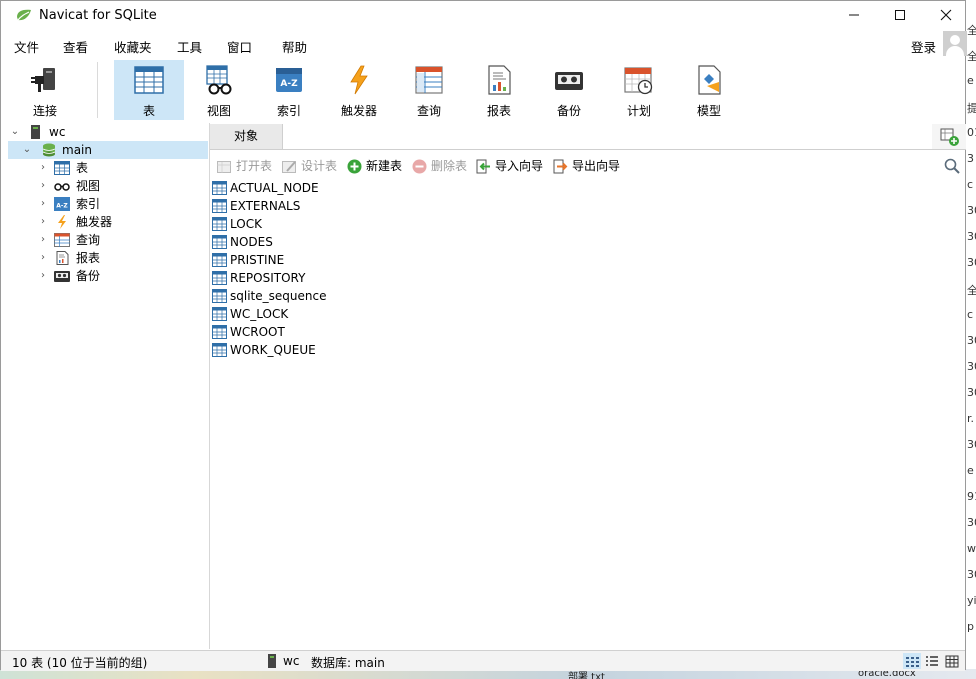  Describe the element at coordinates (82, 168) in the screenshot. I see `tree-node-label: 表` at that location.